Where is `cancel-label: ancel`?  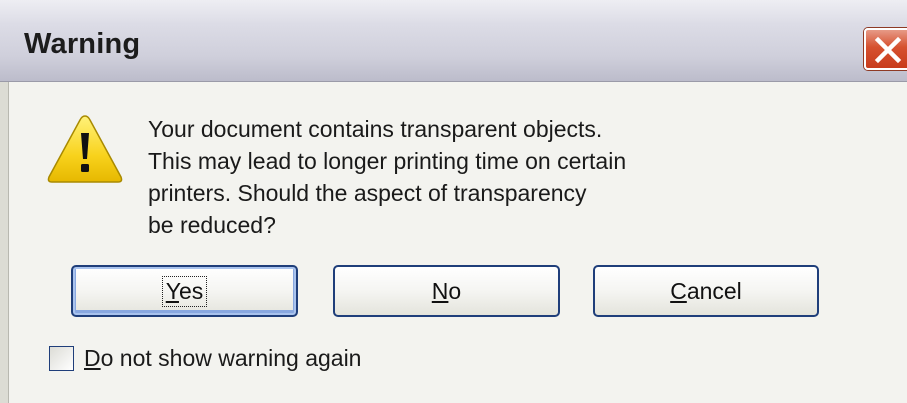 cancel-label: ancel is located at coordinates (714, 290).